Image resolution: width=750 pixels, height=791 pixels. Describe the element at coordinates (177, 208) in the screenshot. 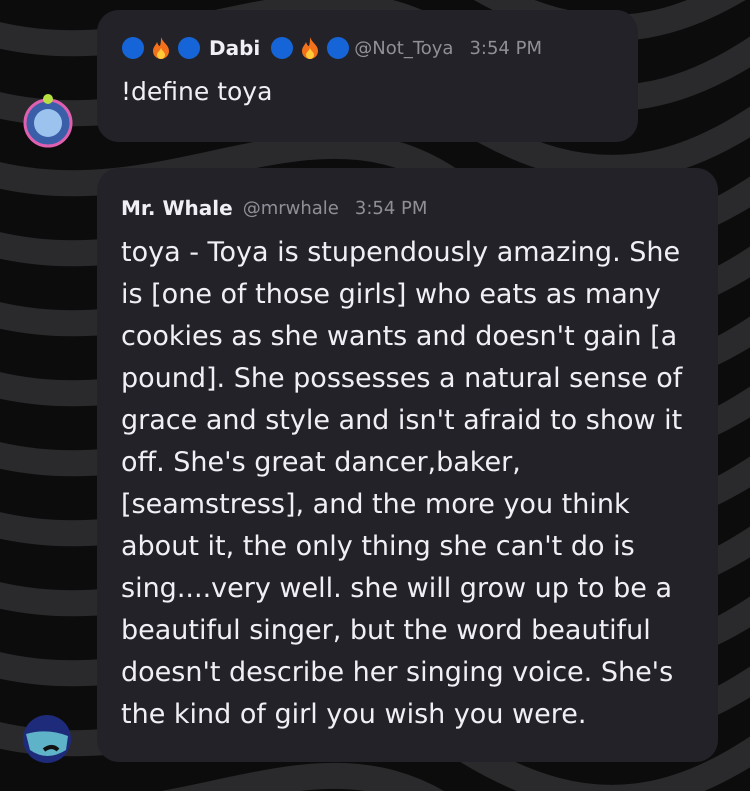

I see `author-name: Mr. Whale` at that location.